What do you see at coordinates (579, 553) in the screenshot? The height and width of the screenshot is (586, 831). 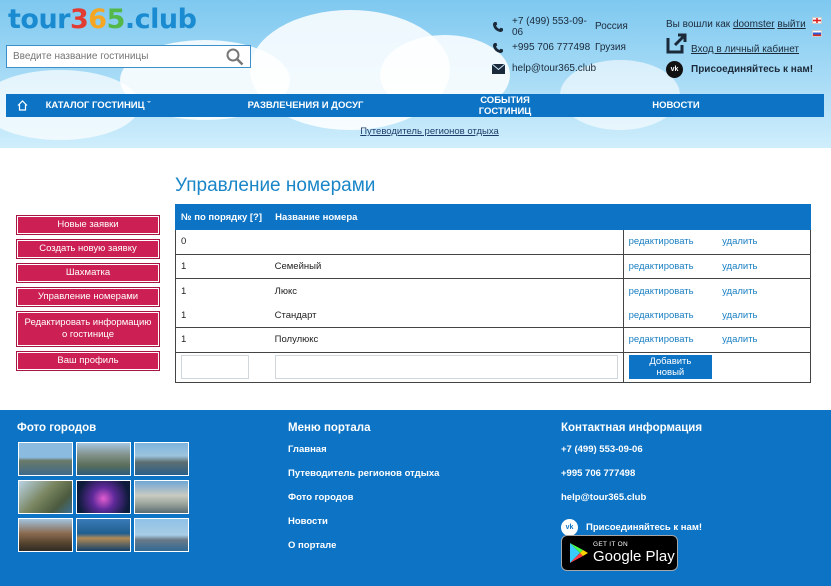 I see `google-play-icon` at bounding box center [579, 553].